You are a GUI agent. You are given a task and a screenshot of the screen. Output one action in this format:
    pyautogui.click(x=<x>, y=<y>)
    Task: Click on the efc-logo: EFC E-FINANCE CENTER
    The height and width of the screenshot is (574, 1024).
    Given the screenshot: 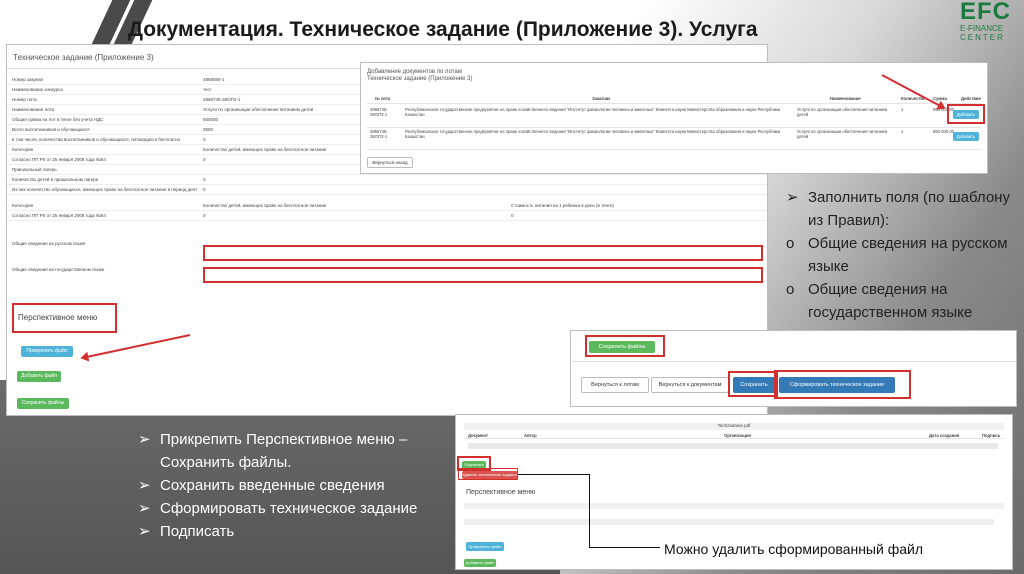 What is the action you would take?
    pyautogui.click(x=992, y=25)
    